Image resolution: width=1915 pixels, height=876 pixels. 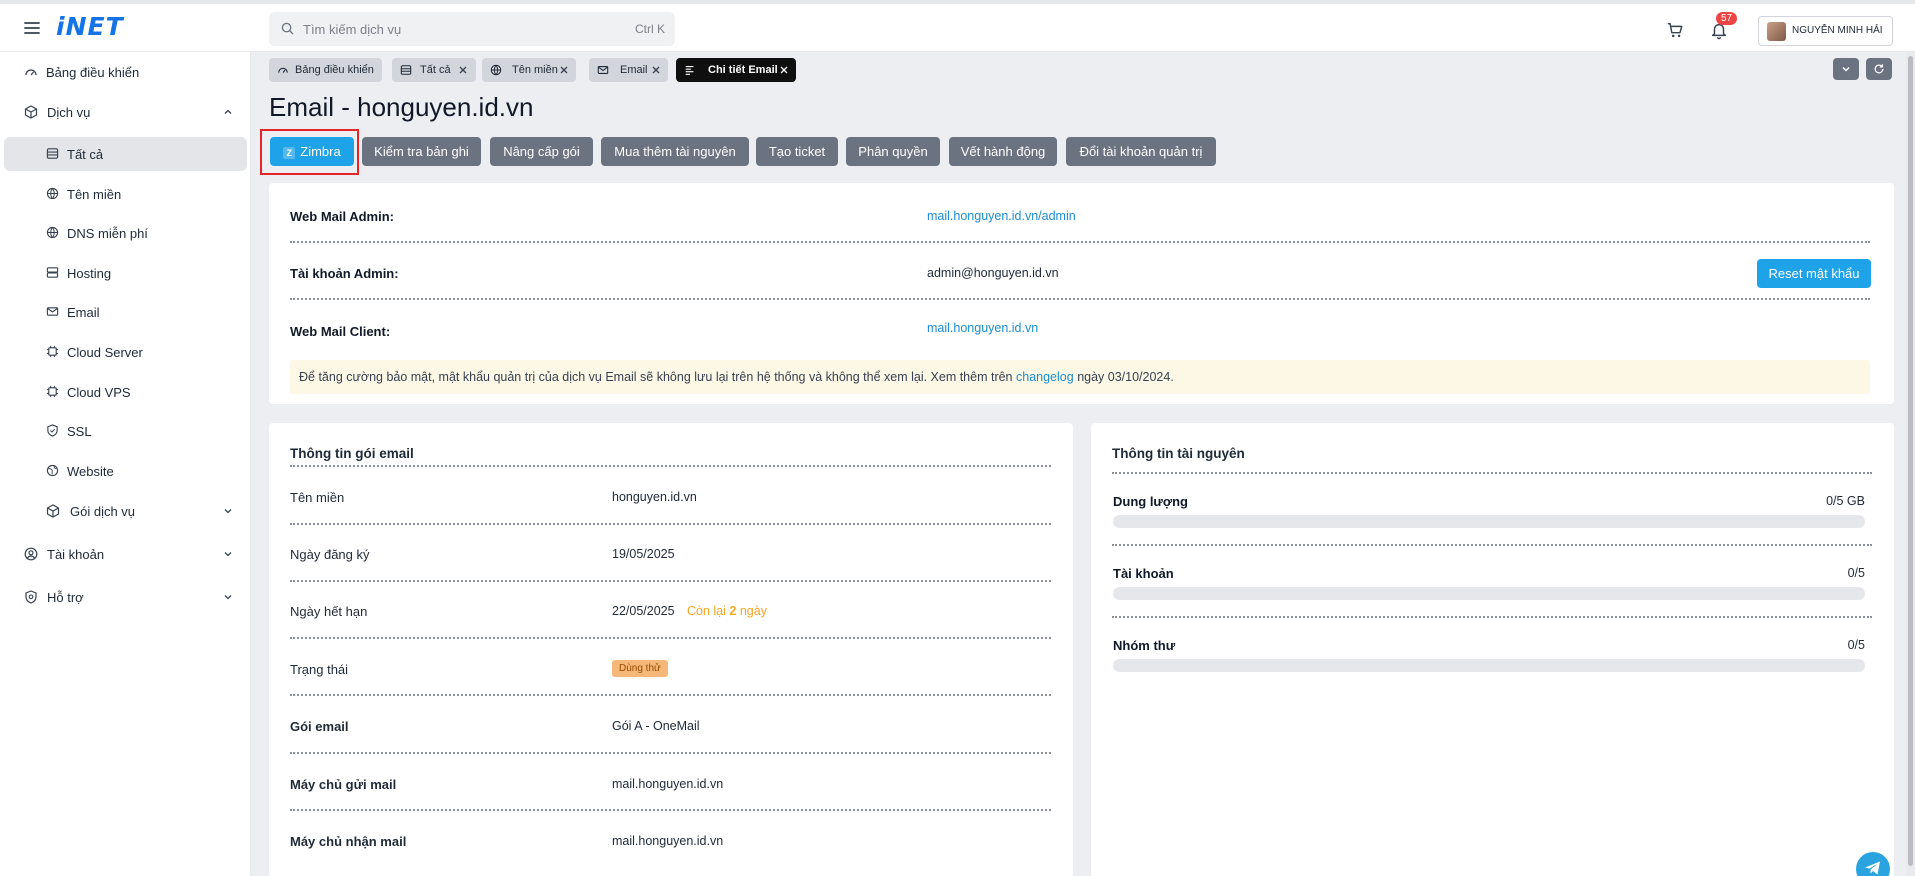 I want to click on detail-list-icon, so click(x=690, y=70).